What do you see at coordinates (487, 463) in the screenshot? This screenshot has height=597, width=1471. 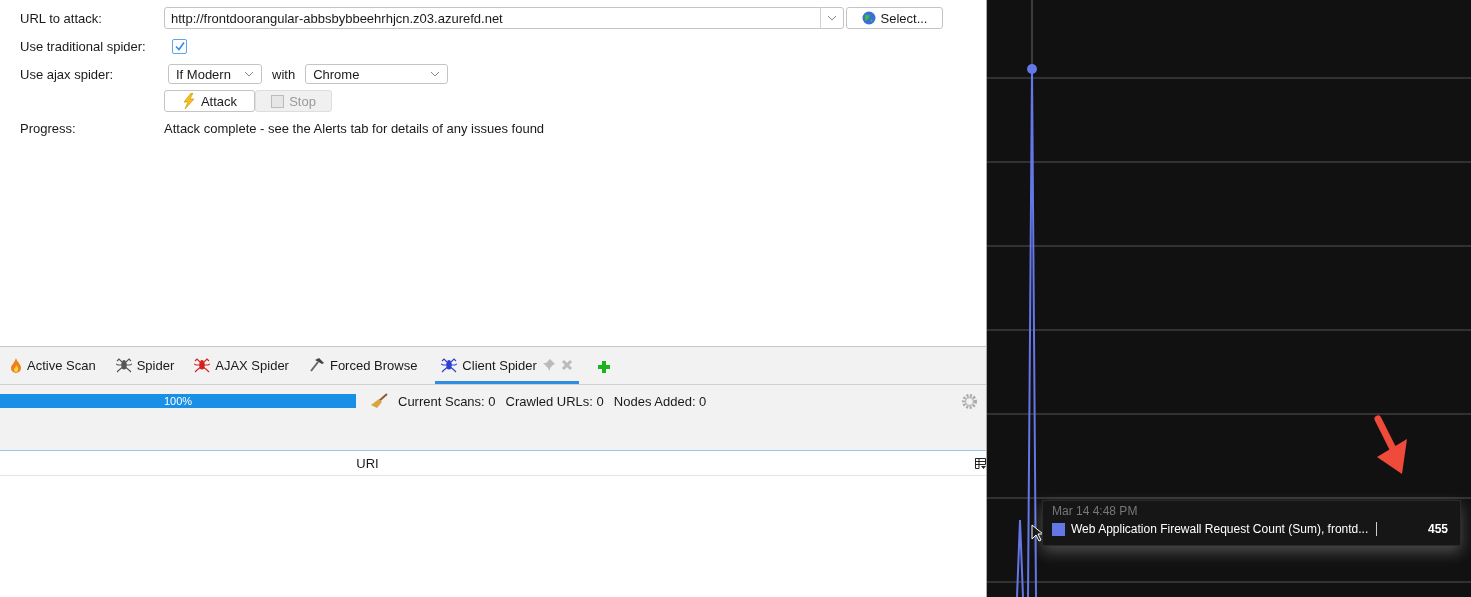 I see `column-header: URI` at bounding box center [487, 463].